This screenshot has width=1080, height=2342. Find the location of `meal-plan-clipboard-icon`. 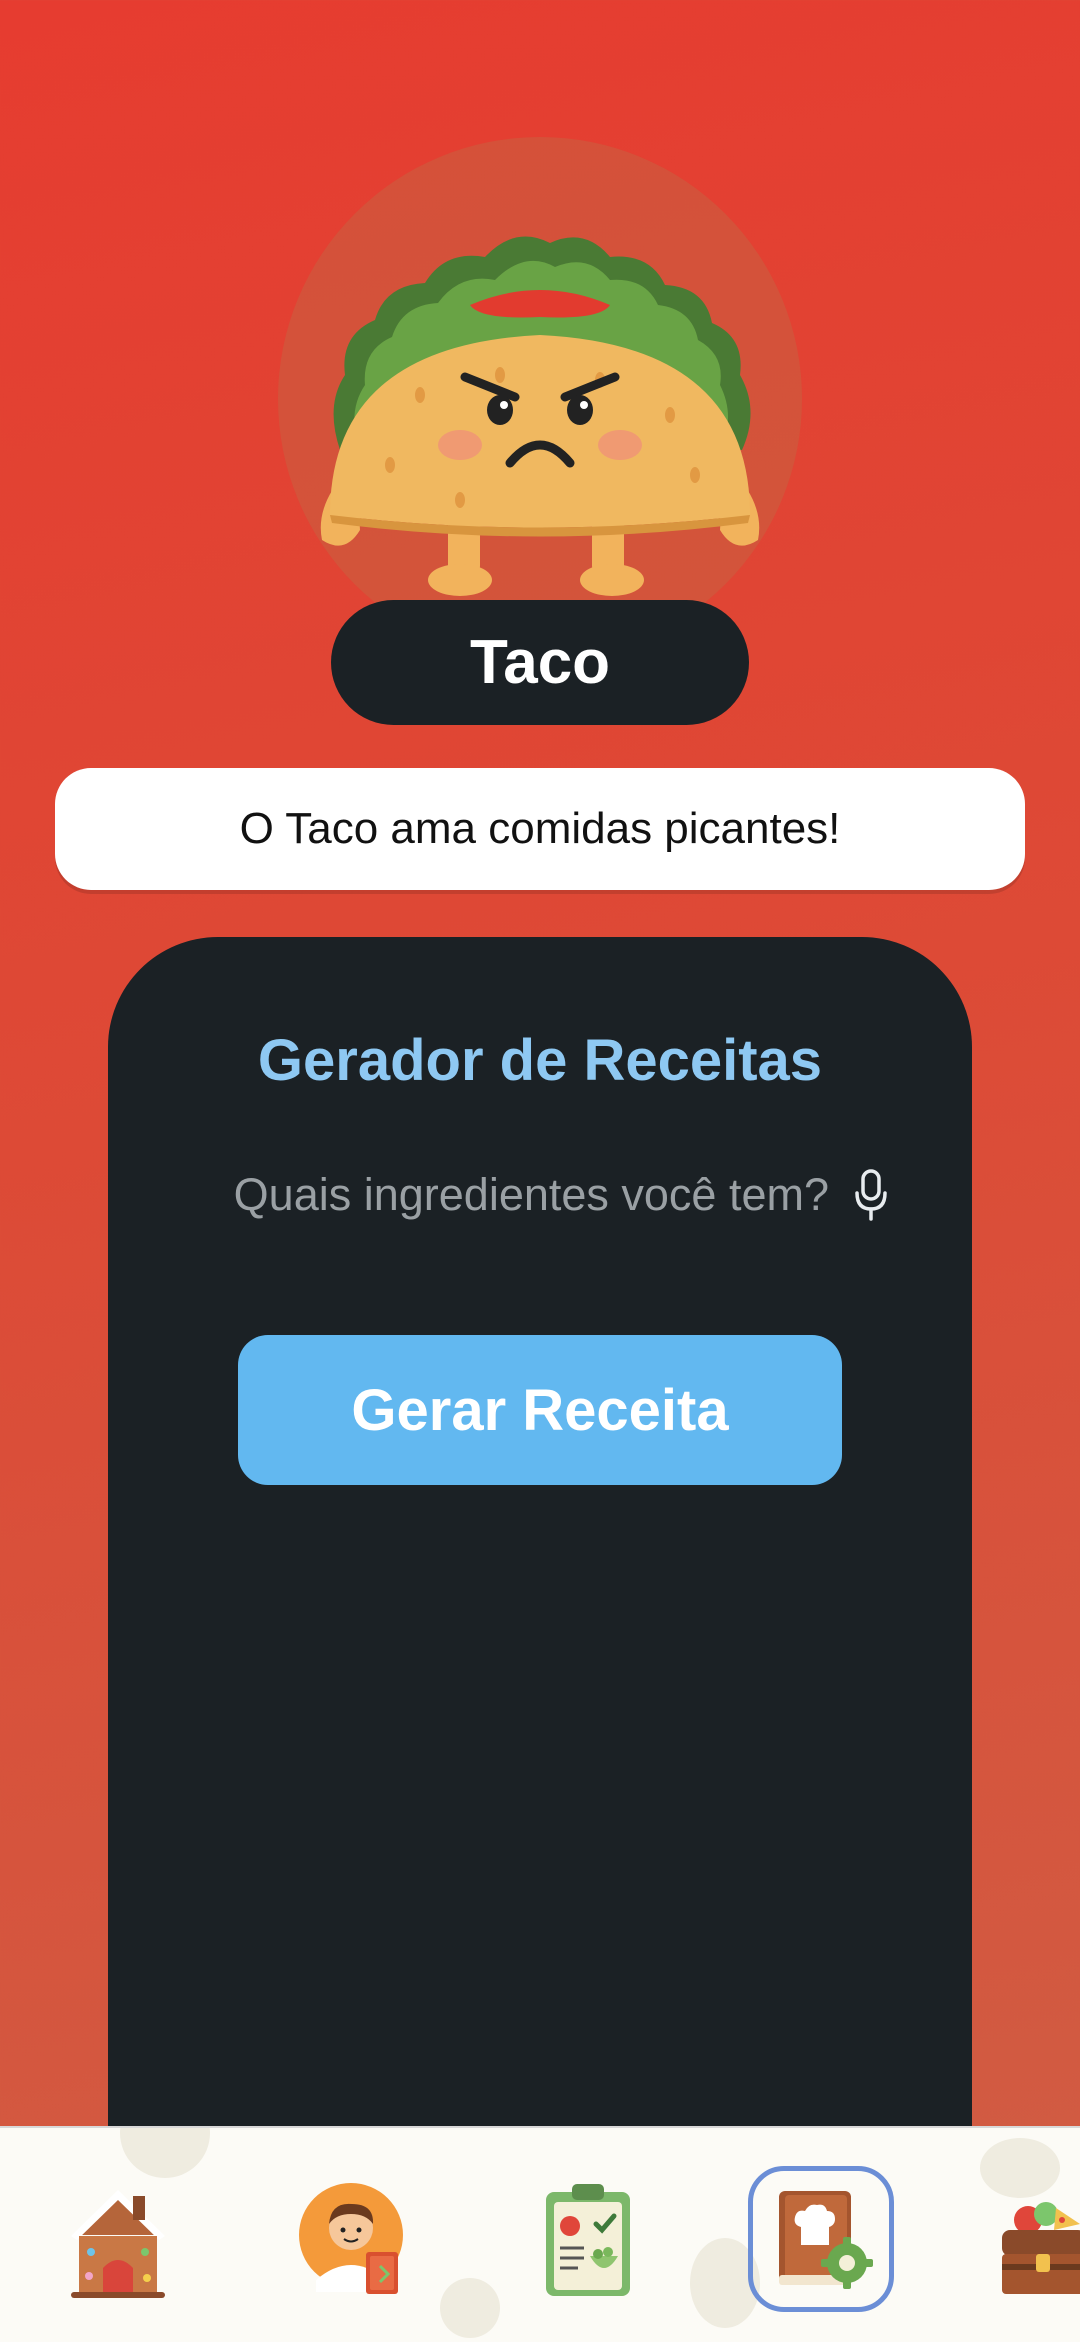

meal-plan-clipboard-icon is located at coordinates (588, 2240).